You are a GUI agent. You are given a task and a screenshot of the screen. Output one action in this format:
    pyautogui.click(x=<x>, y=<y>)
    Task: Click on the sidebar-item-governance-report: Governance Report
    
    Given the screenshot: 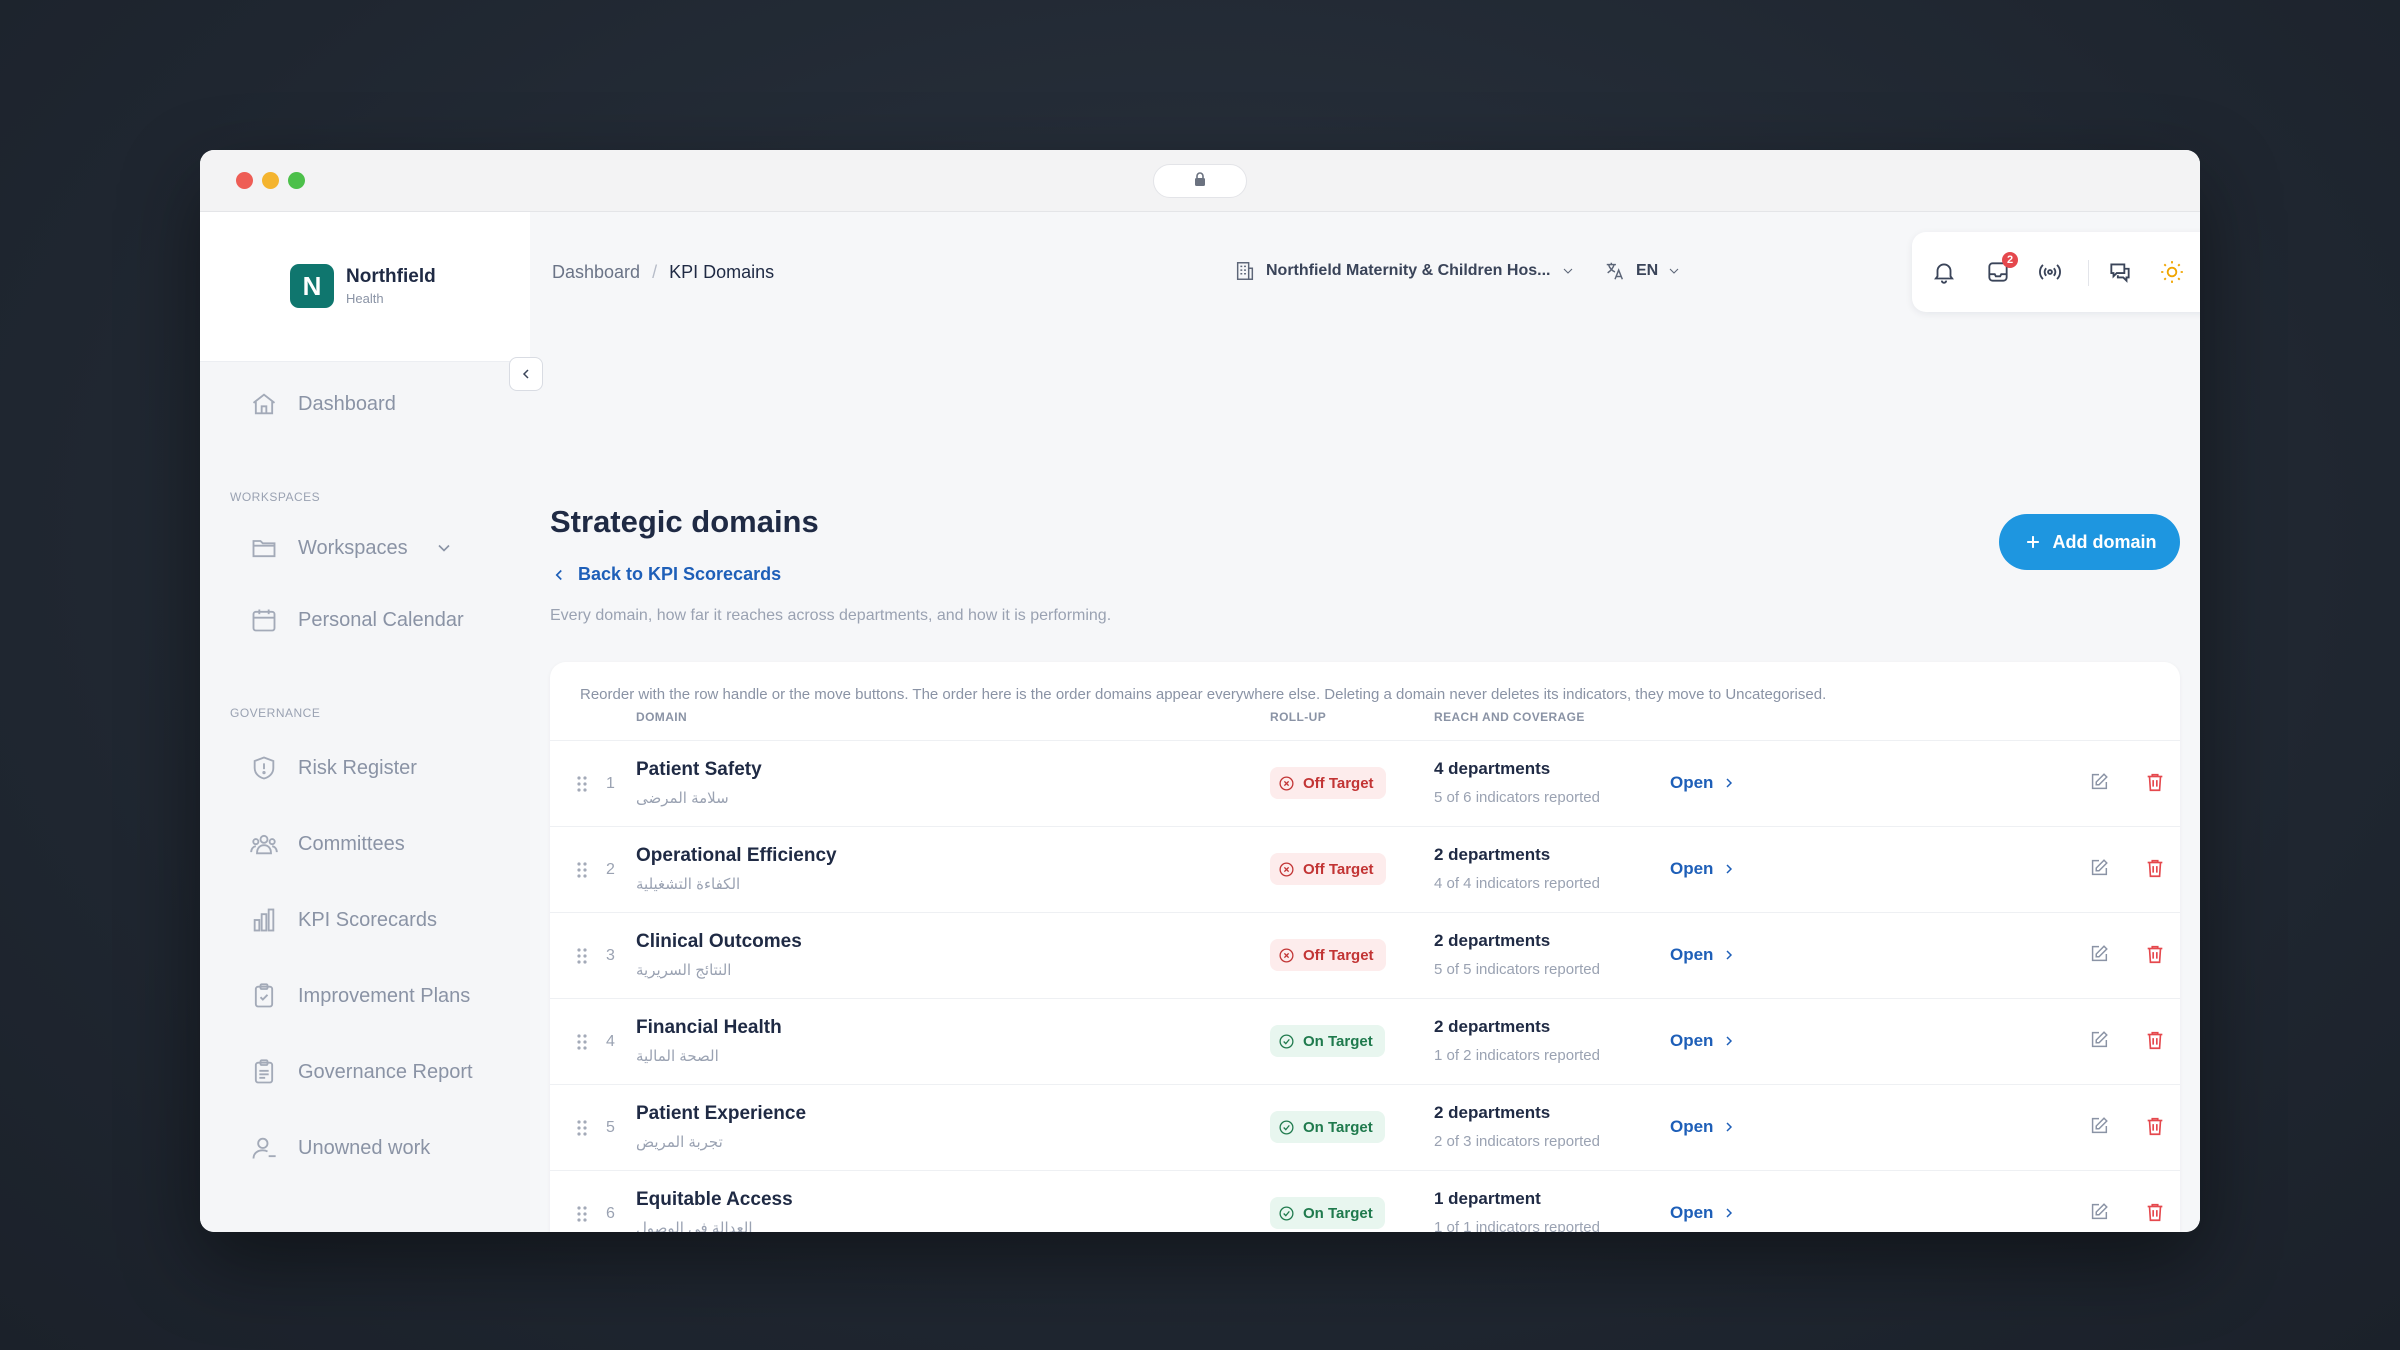 What is the action you would take?
    pyautogui.click(x=361, y=1072)
    